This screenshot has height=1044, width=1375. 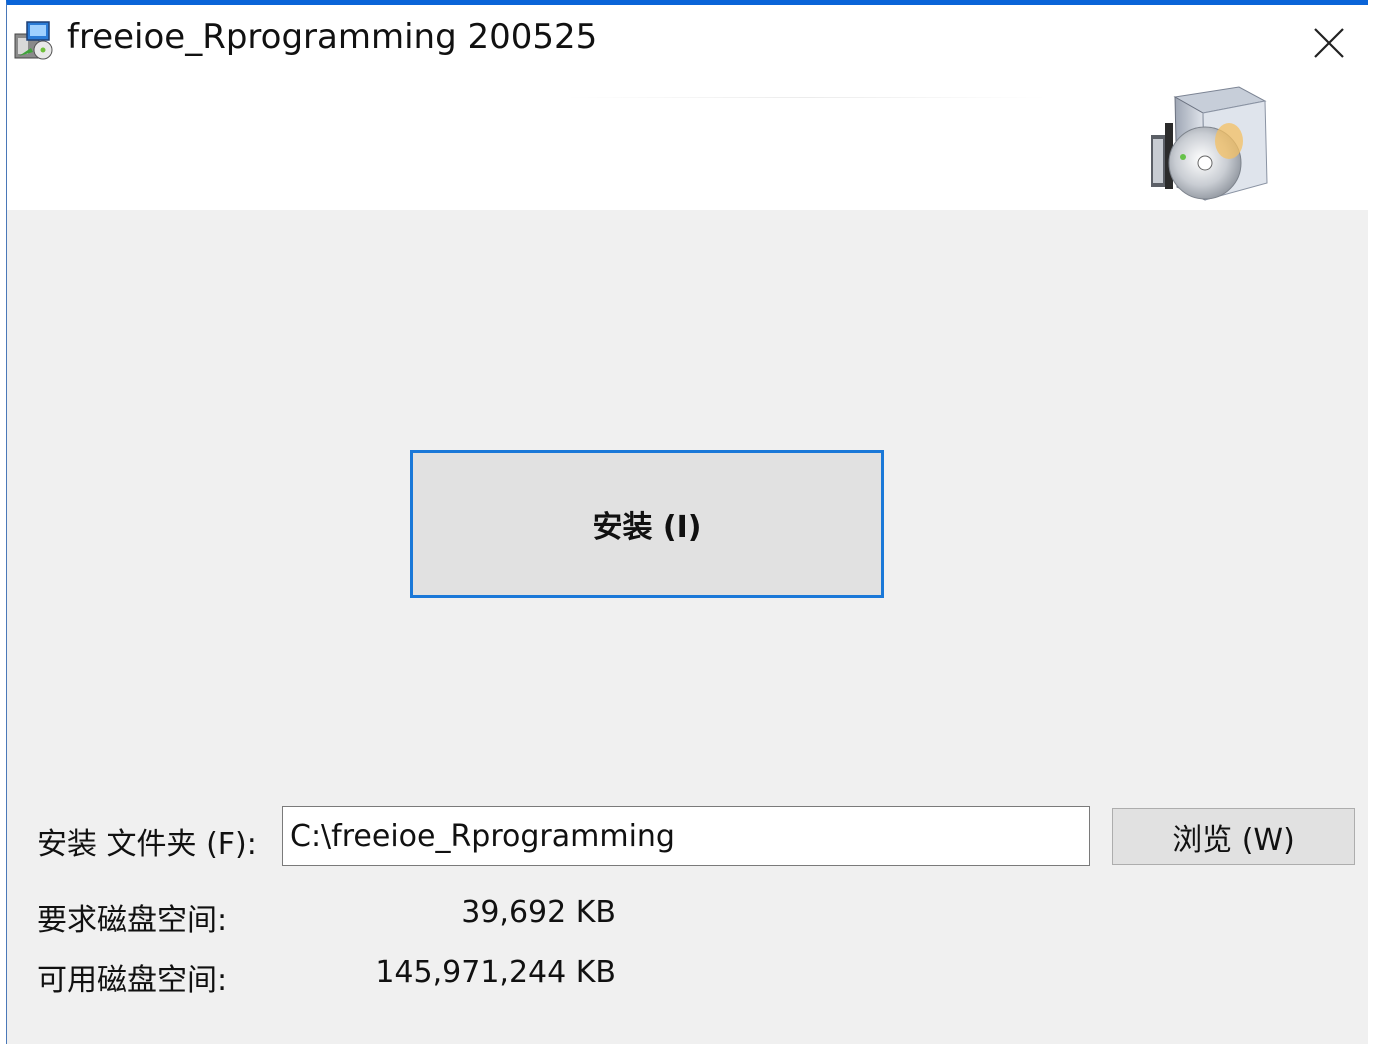 What do you see at coordinates (332, 37) in the screenshot?
I see `window-title: freeioe_Rprogramming 200525` at bounding box center [332, 37].